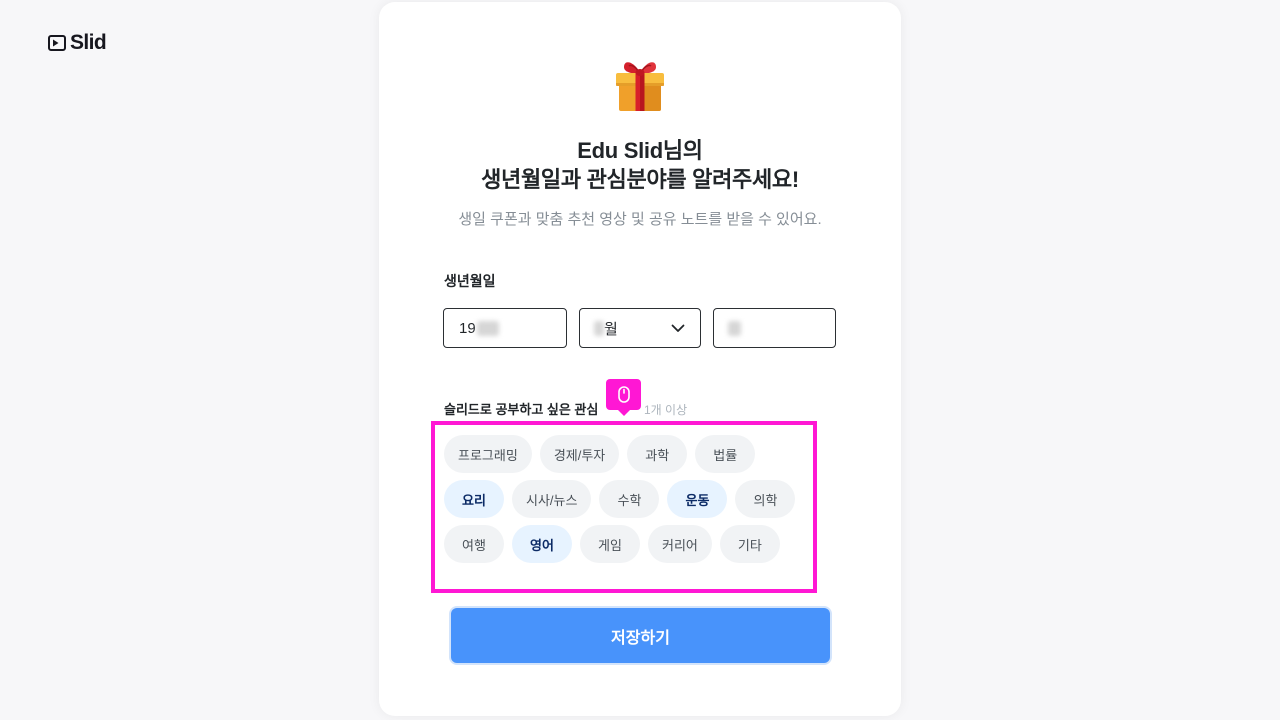 This screenshot has height=720, width=1280. What do you see at coordinates (474, 544) in the screenshot?
I see `interest-chip-travel: 여행` at bounding box center [474, 544].